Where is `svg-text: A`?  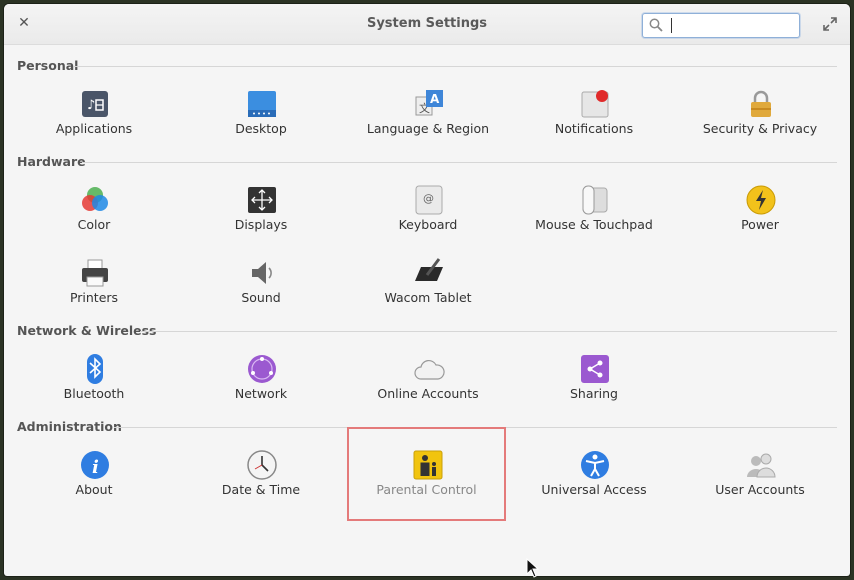 svg-text: A is located at coordinates (435, 99).